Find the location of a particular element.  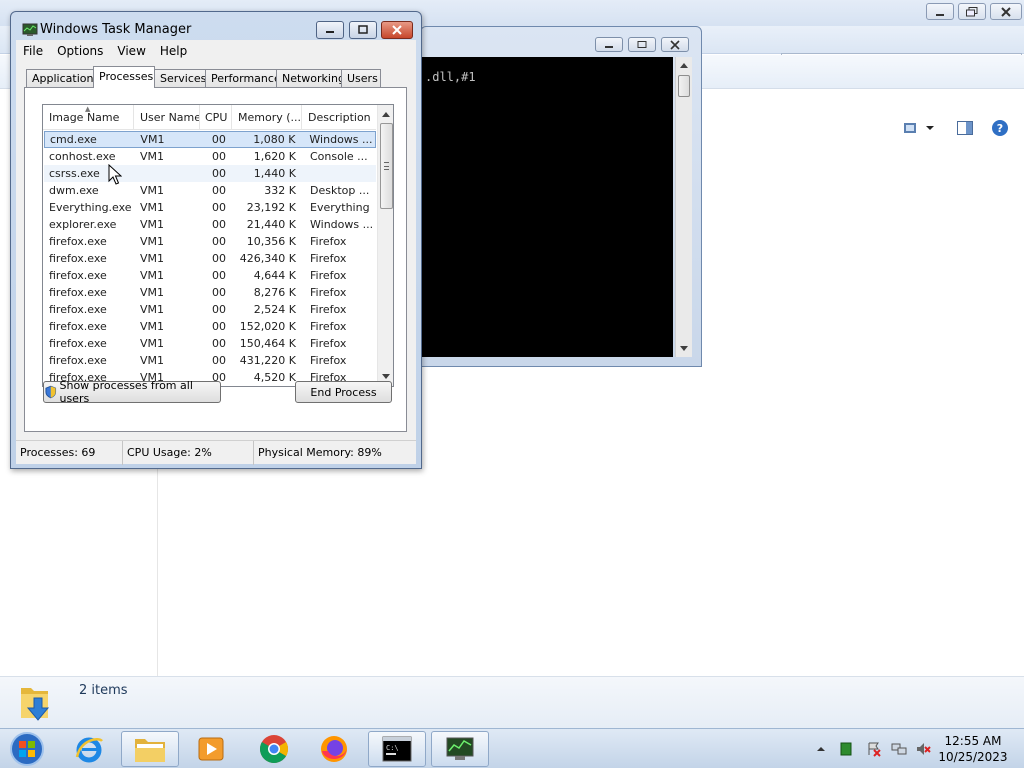

process-name-cell: conhost.exe is located at coordinates (82, 156).